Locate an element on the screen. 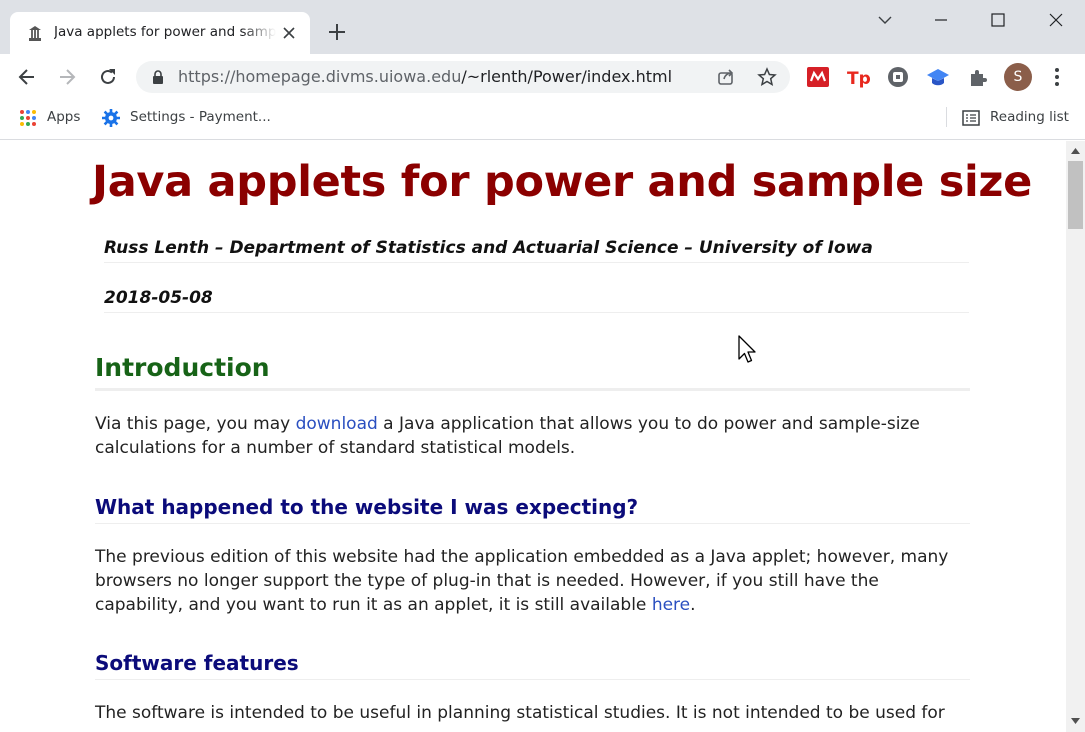 Image resolution: width=1085 pixels, height=732 pixels. date-line: 2018-05-08 is located at coordinates (536, 300).